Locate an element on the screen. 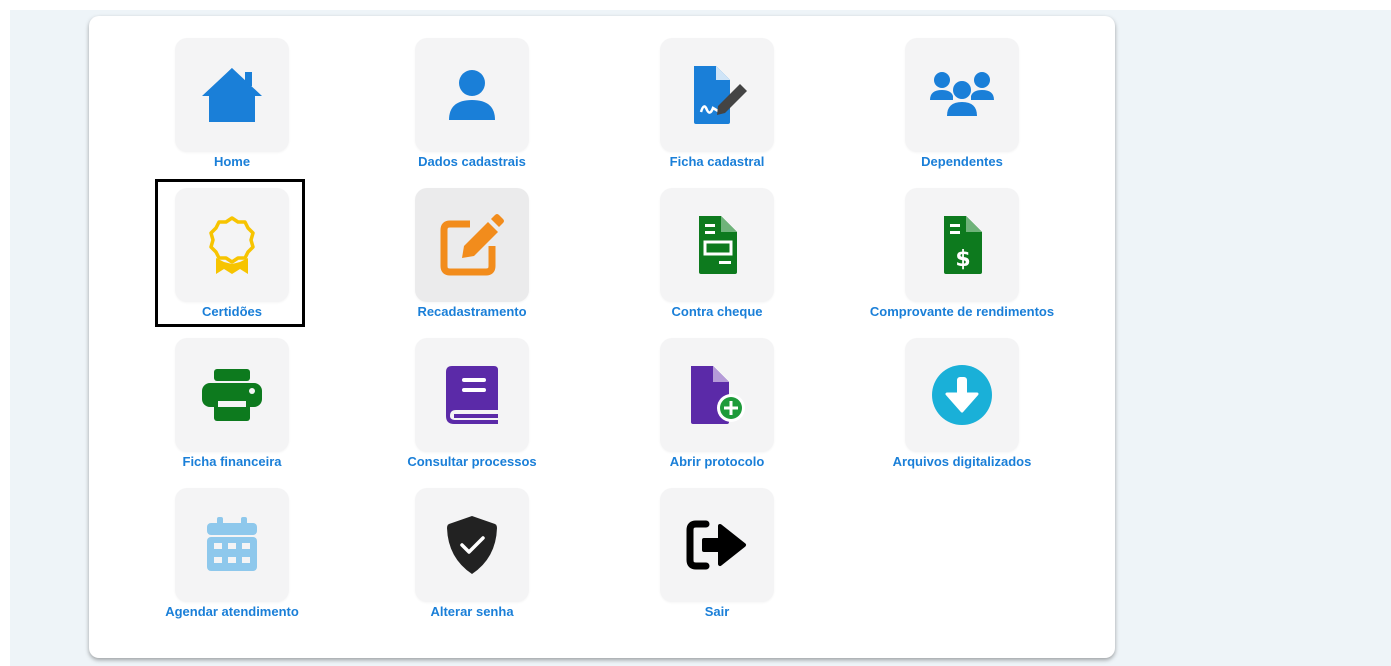 This screenshot has height=666, width=1391. menu-item-dependentes: Dependentes is located at coordinates (962, 92).